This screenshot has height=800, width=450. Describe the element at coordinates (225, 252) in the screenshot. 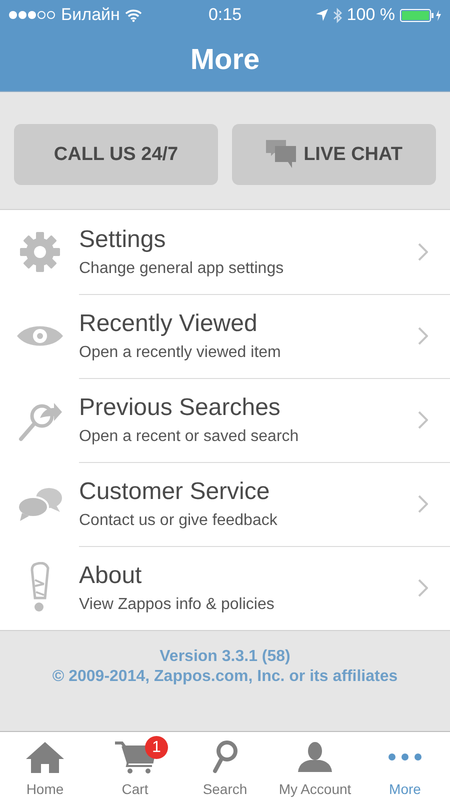

I see `menu-item: Settings Change general app settings` at that location.